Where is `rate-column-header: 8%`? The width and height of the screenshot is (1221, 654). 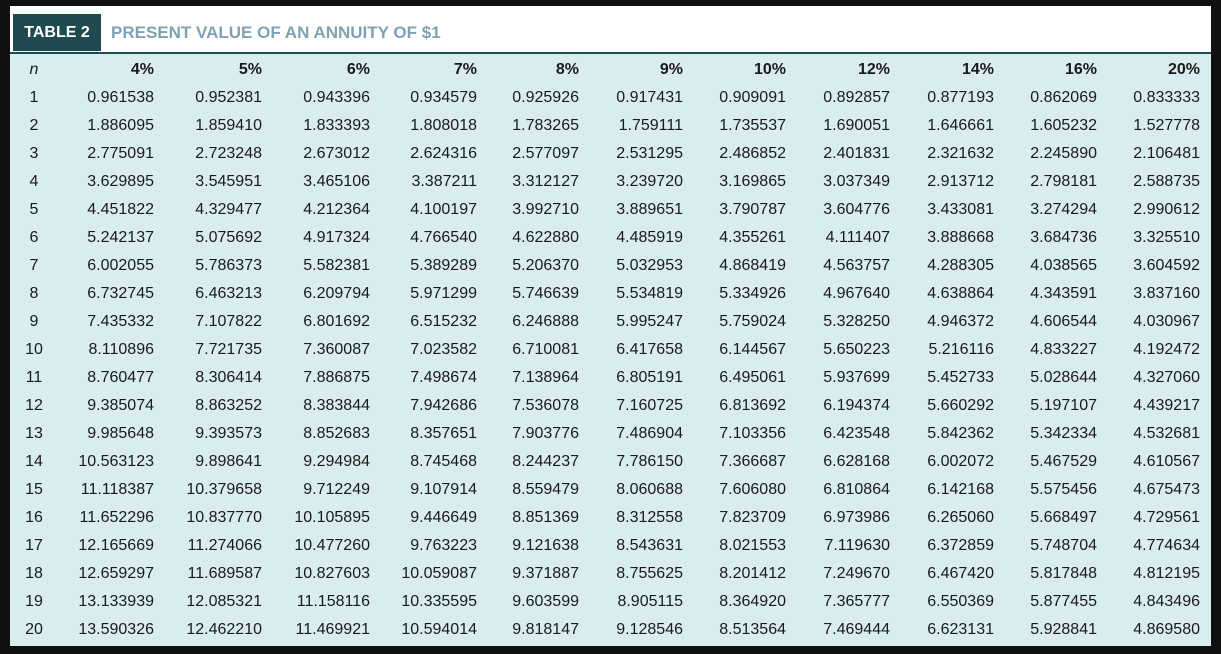
rate-column-header: 8% is located at coordinates (567, 69).